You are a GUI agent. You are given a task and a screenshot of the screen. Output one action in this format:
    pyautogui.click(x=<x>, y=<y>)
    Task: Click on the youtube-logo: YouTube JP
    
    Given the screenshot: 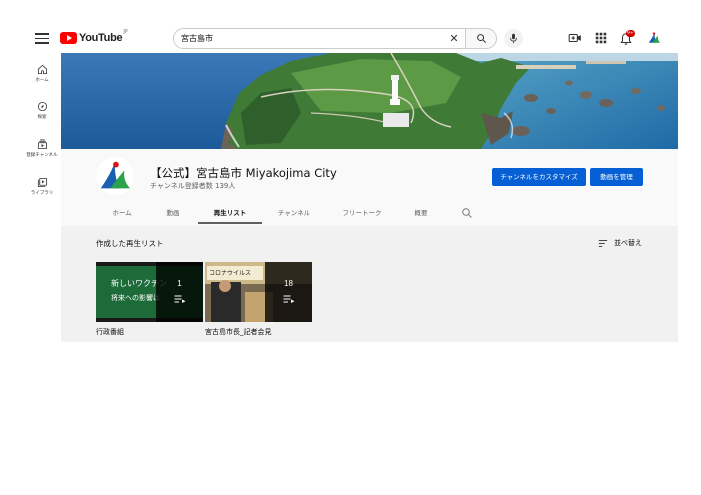 What is the action you would take?
    pyautogui.click(x=94, y=37)
    